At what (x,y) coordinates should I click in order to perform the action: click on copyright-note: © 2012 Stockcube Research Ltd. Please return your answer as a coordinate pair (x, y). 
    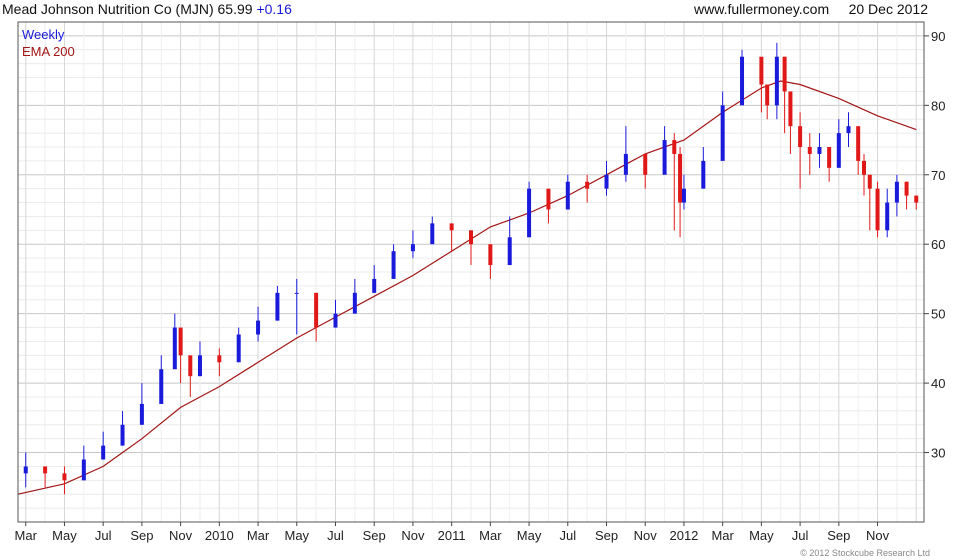
    Looking at the image, I should click on (865, 553).